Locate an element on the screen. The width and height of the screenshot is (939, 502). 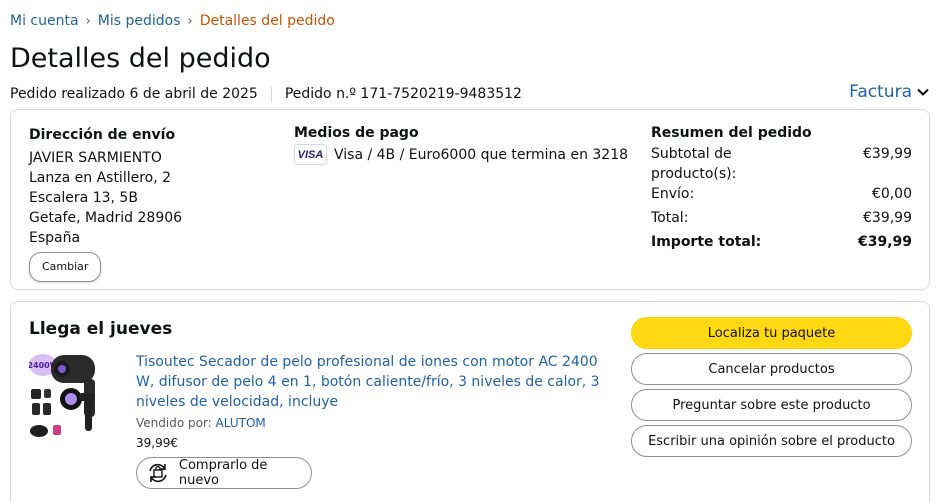
change-address-button: Cambiar is located at coordinates (65, 267).